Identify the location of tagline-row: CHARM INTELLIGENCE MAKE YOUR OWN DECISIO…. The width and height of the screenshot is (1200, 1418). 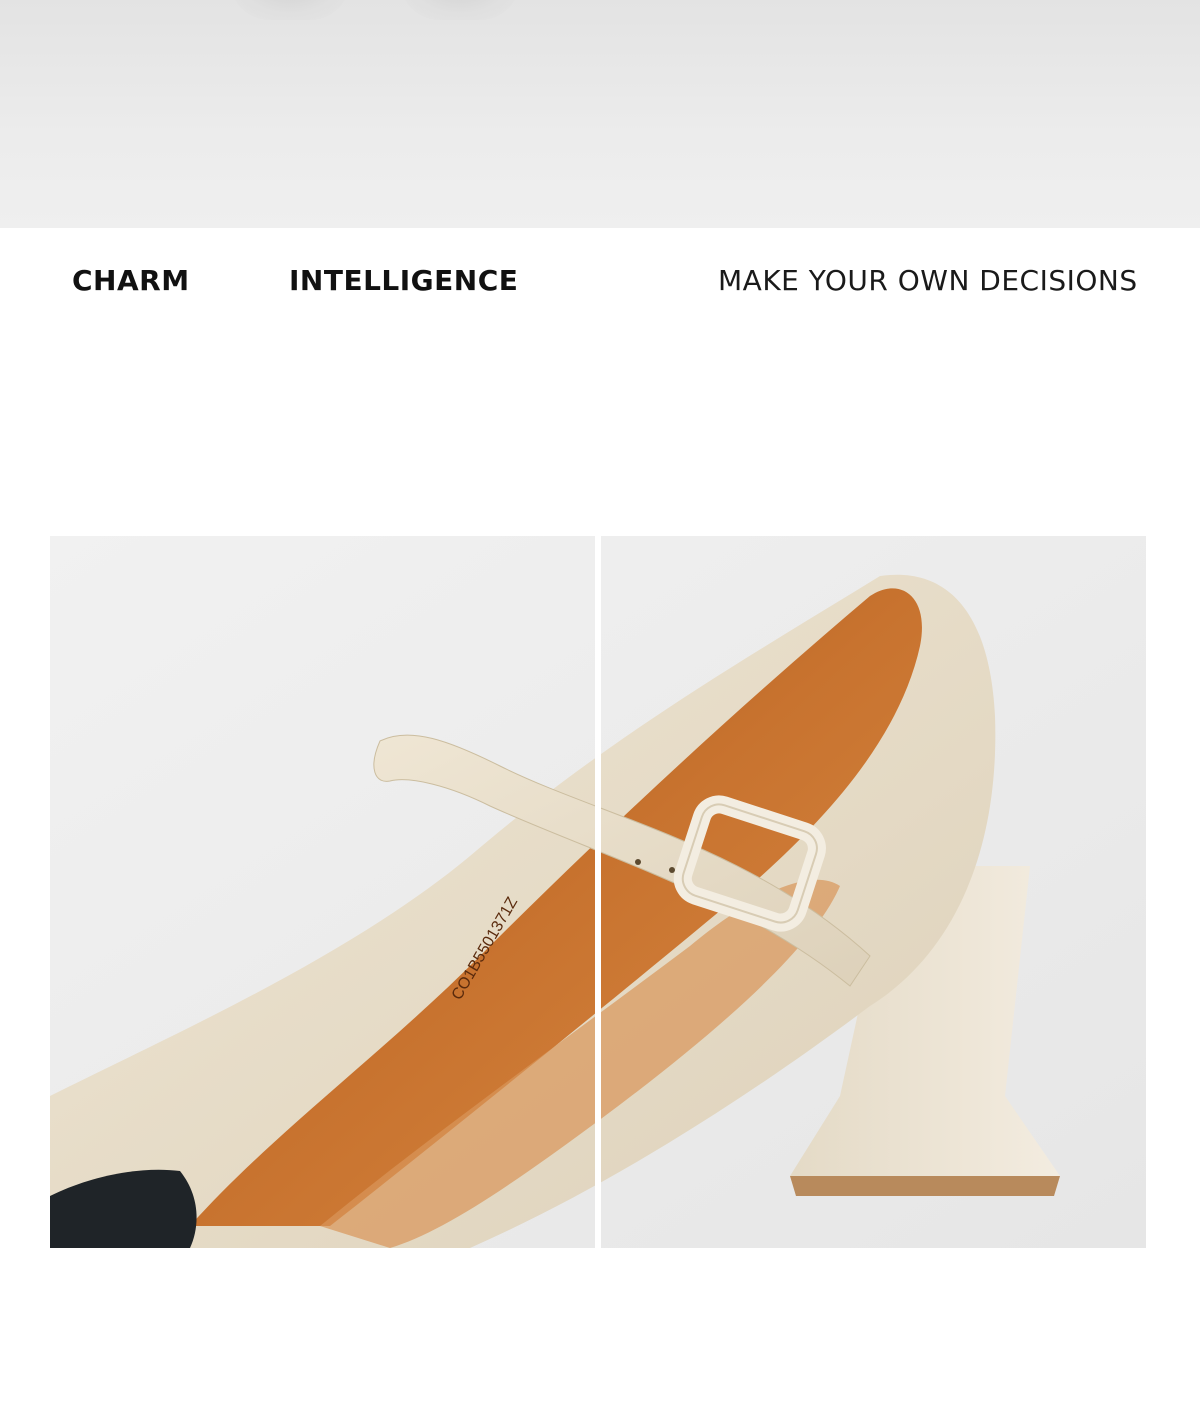
(600, 283).